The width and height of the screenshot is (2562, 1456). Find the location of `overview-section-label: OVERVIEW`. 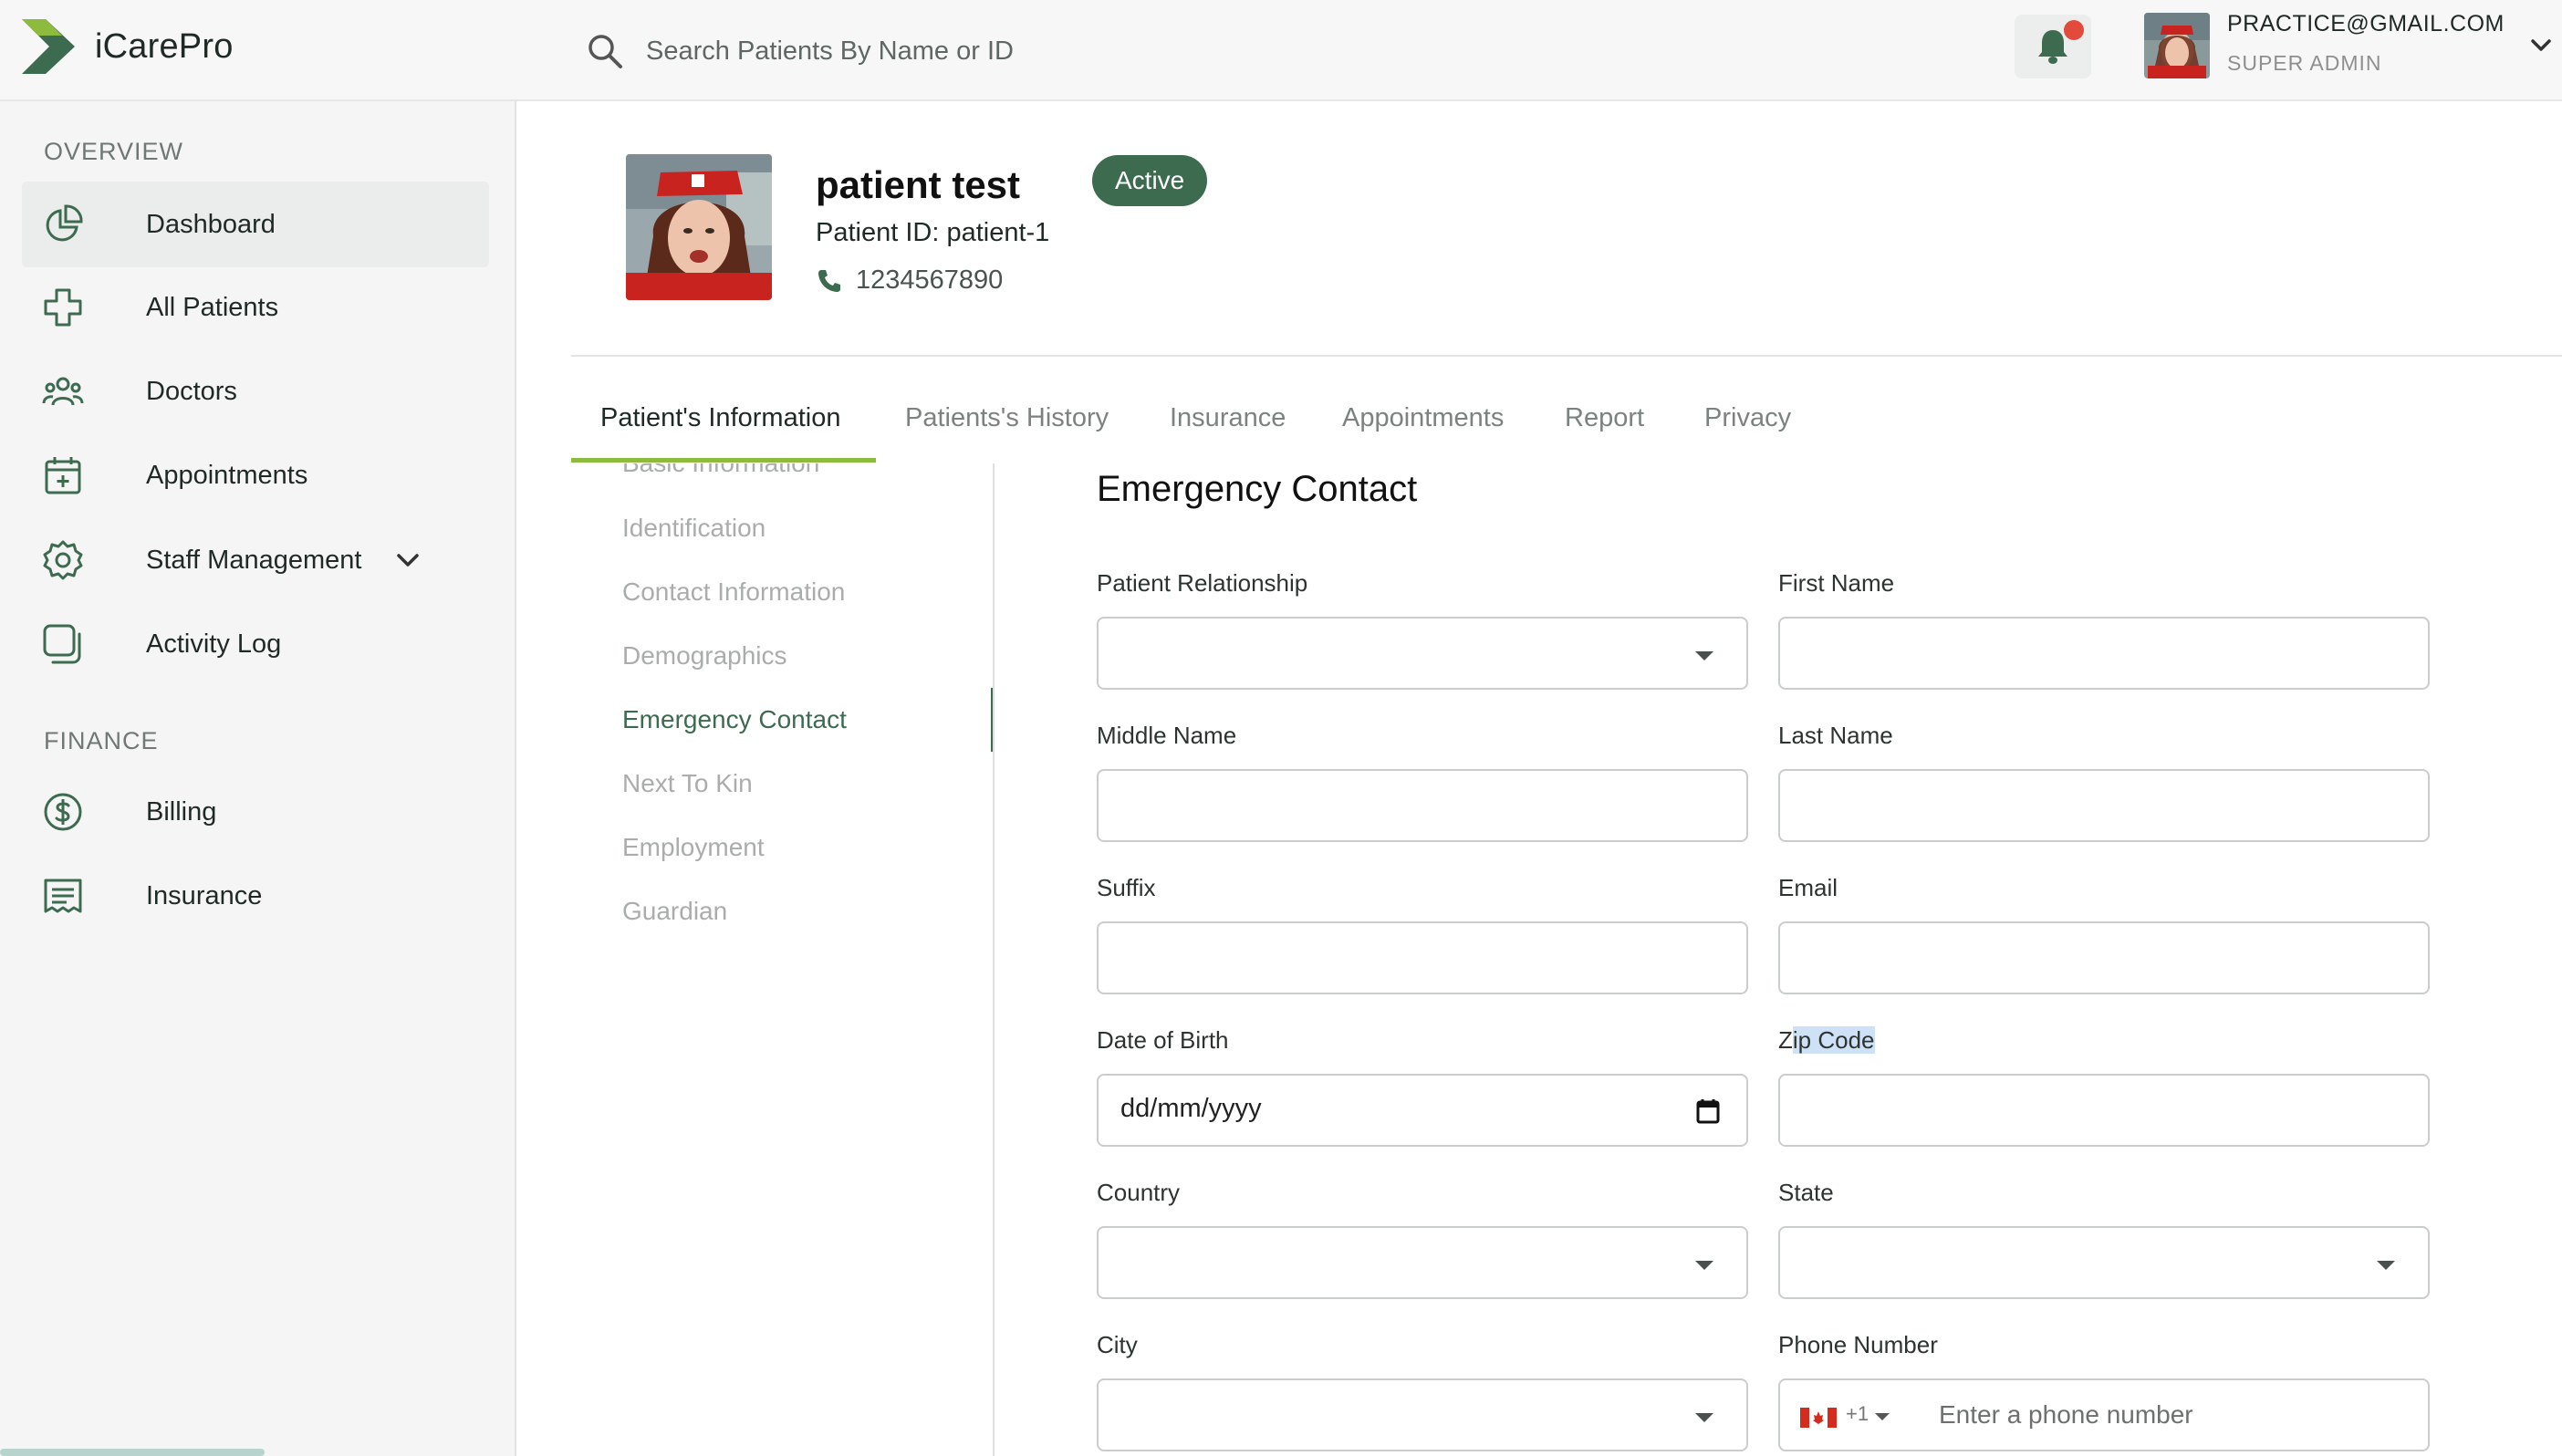

overview-section-label: OVERVIEW is located at coordinates (114, 151).